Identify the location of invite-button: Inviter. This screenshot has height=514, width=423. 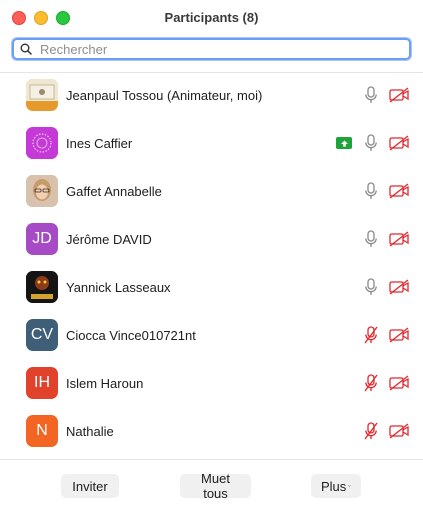
(90, 486).